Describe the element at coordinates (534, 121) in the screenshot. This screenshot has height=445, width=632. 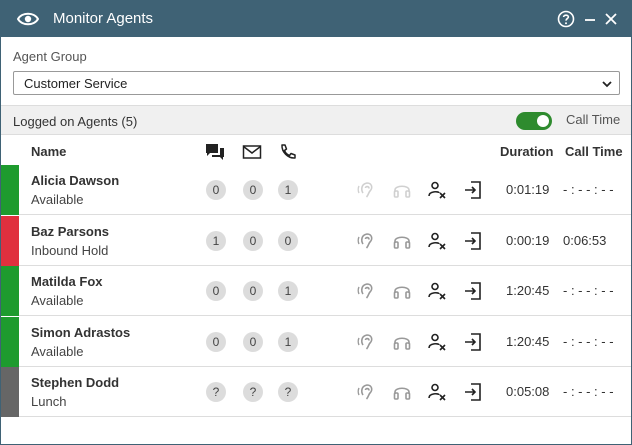
I see `call-time-toggle` at that location.